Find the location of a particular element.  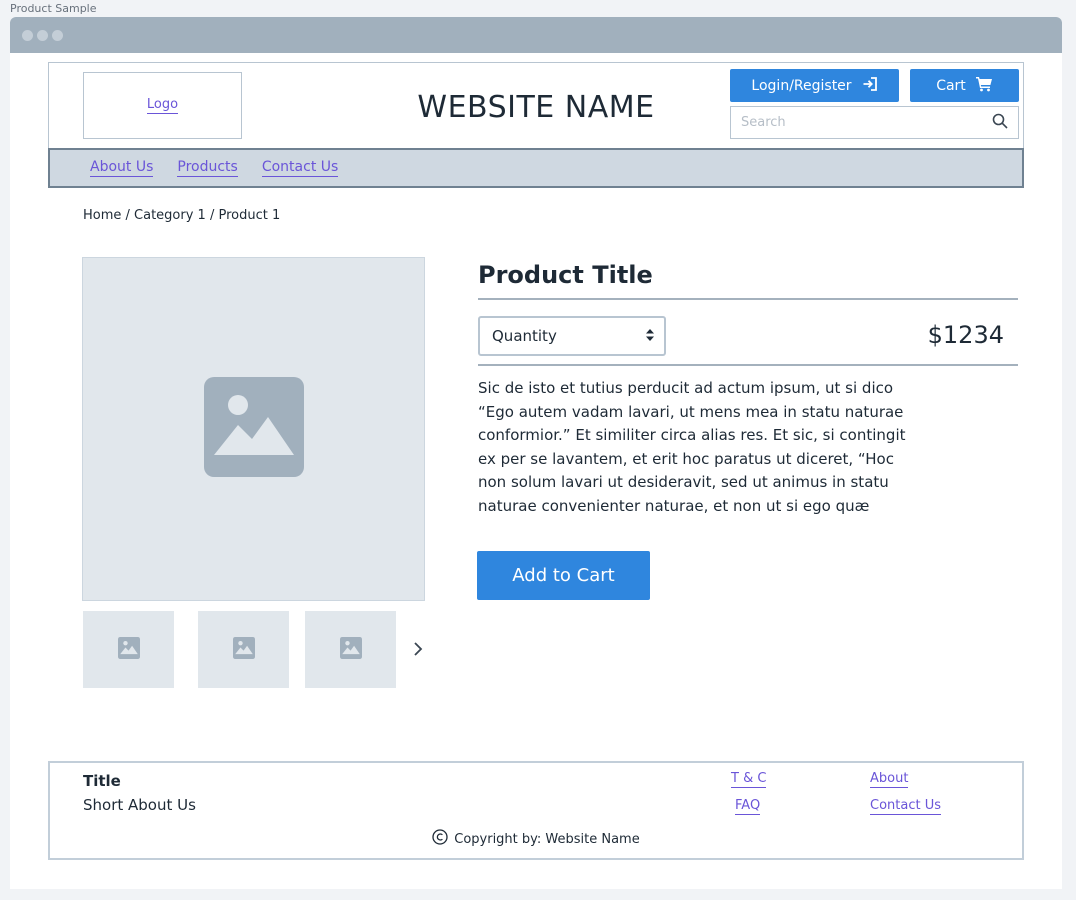

nav-item-contact-us: Contact Us is located at coordinates (300, 168).